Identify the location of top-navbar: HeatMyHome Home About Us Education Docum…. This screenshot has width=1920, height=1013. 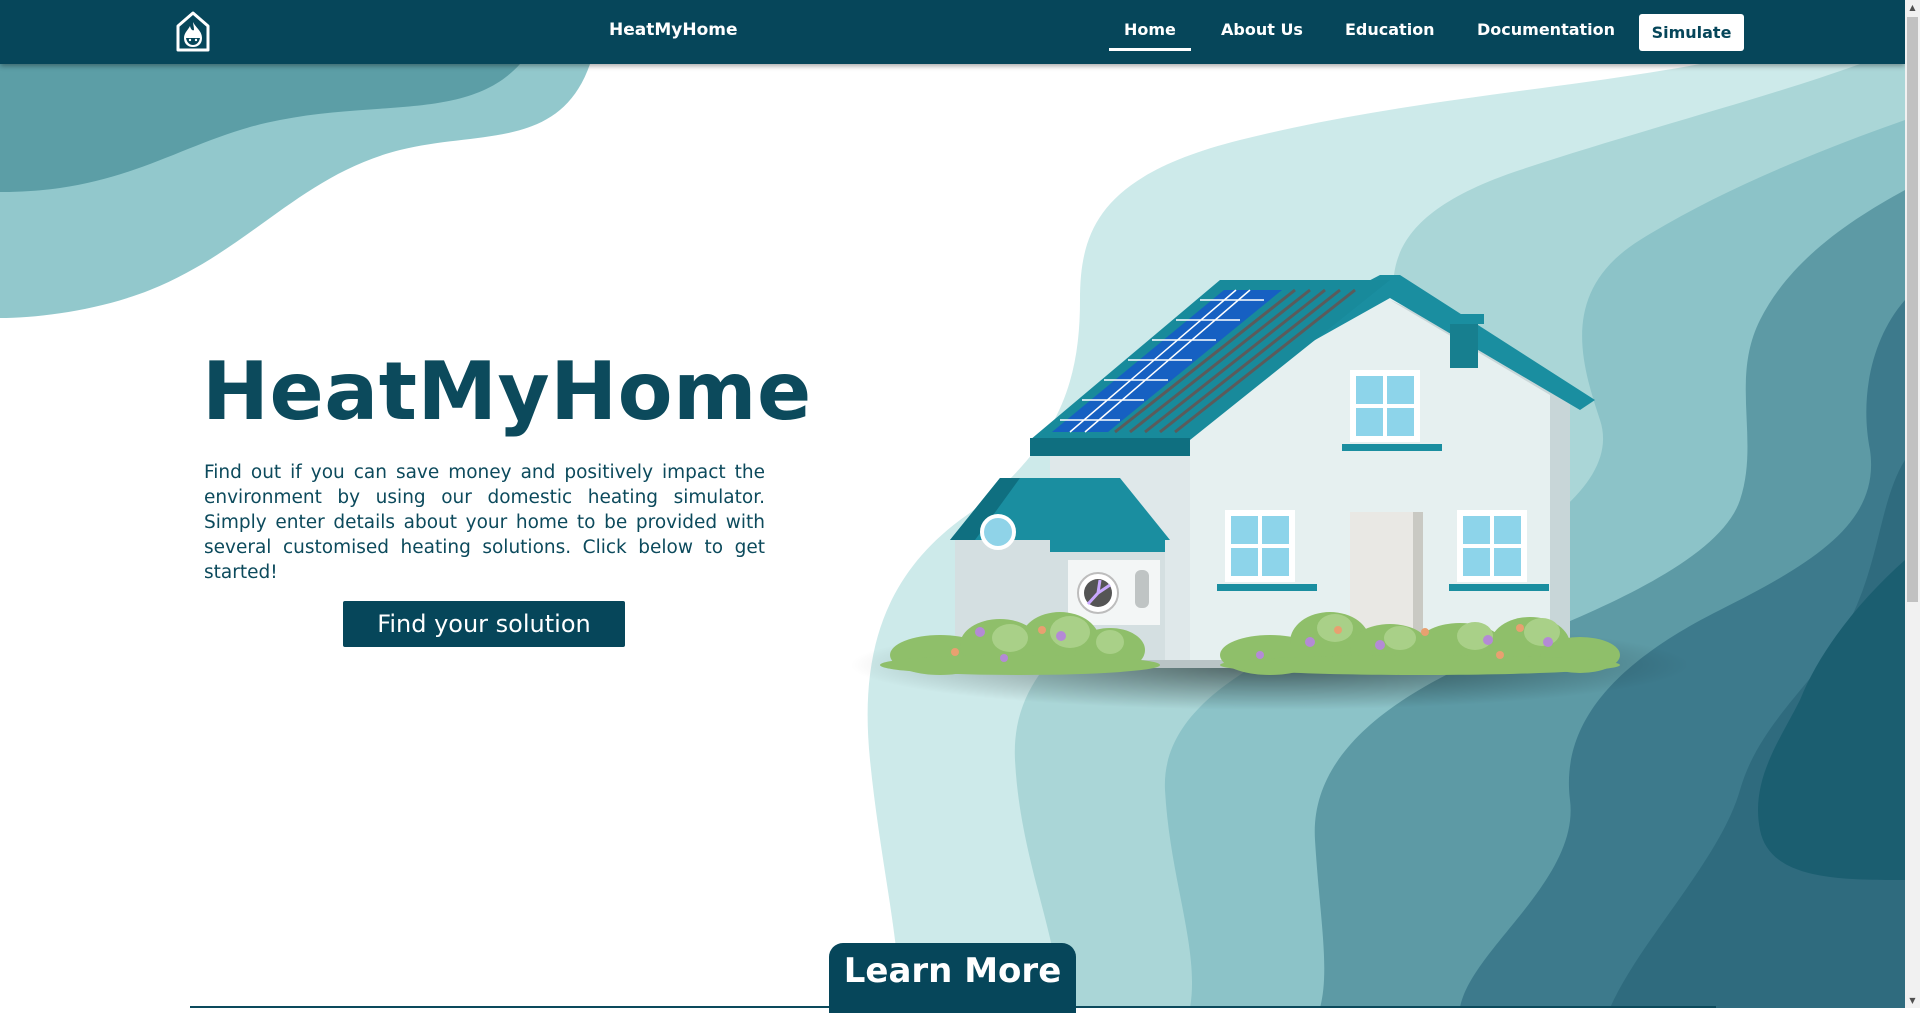
(952, 32).